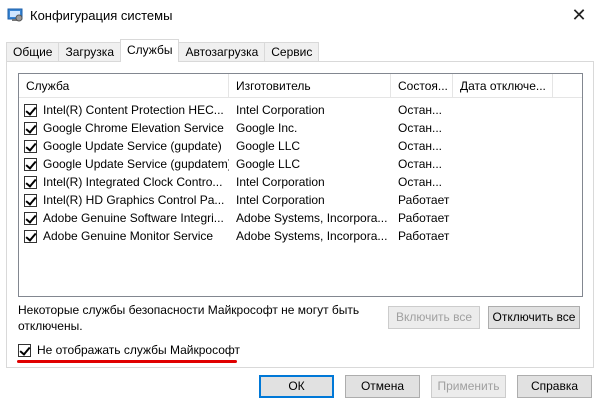 This screenshot has width=600, height=404. Describe the element at coordinates (300, 16) in the screenshot. I see `title-bar: Конфигурация системы ✕` at that location.